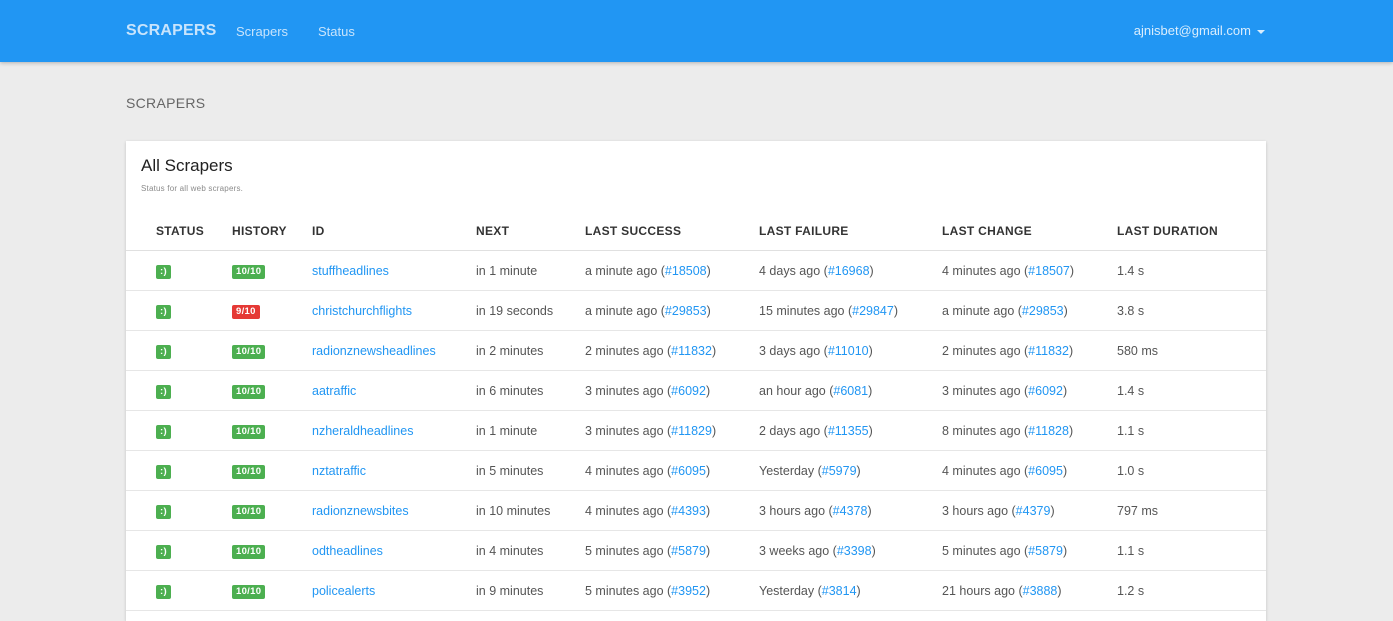 This screenshot has width=1393, height=621. I want to click on nav-link-status: Status, so click(336, 31).